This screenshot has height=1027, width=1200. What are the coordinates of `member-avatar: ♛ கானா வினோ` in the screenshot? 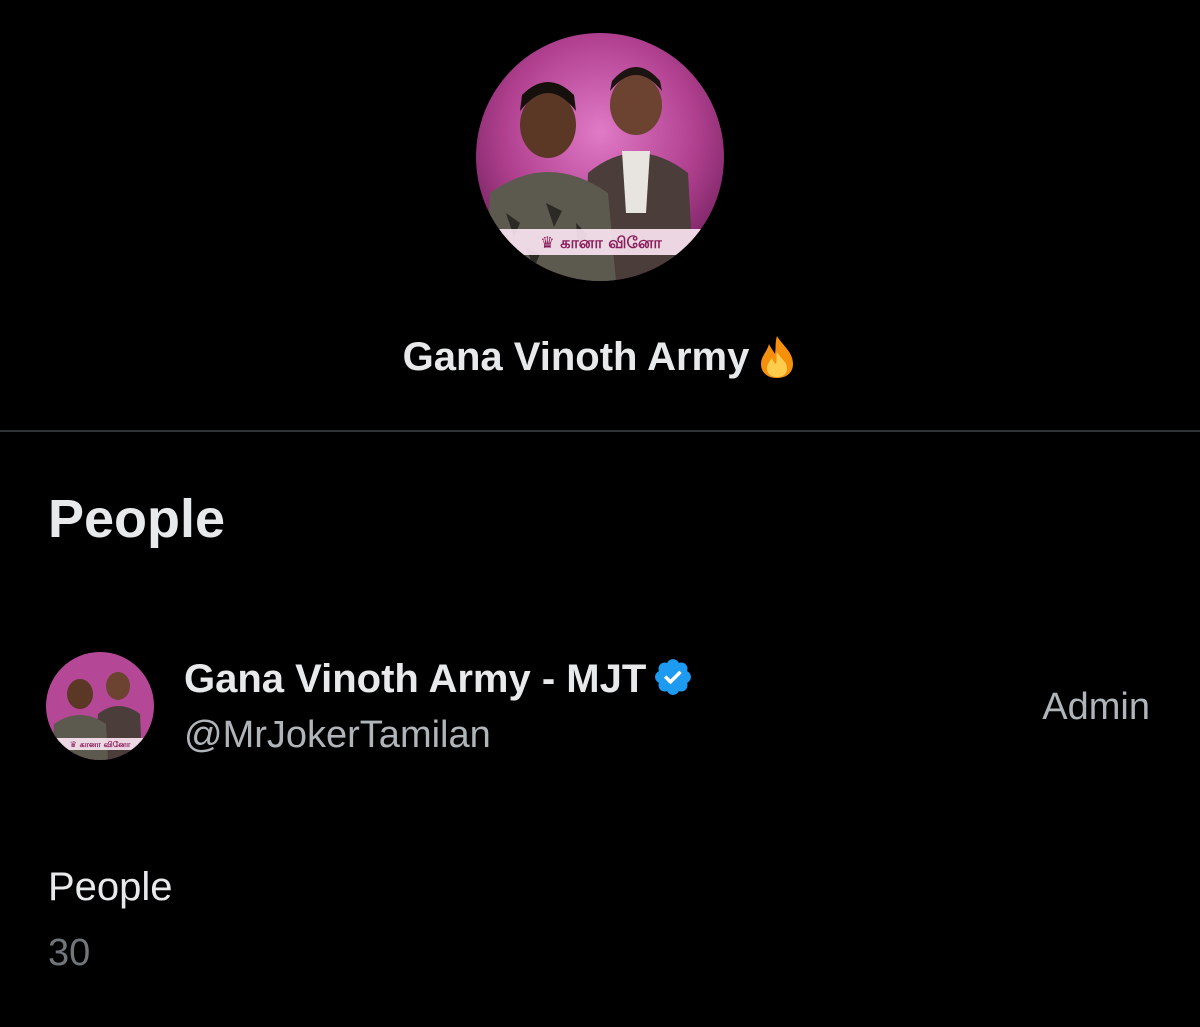 It's located at (100, 706).